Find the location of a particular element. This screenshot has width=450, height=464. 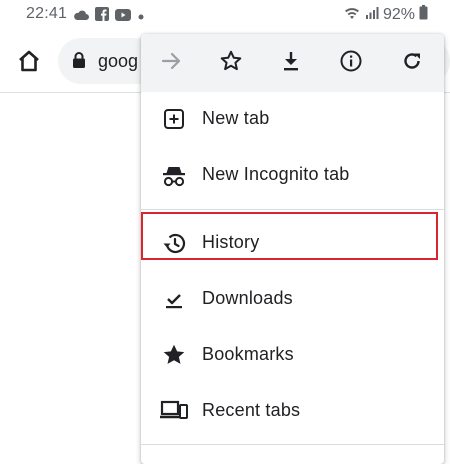

home-button is located at coordinates (29, 61).